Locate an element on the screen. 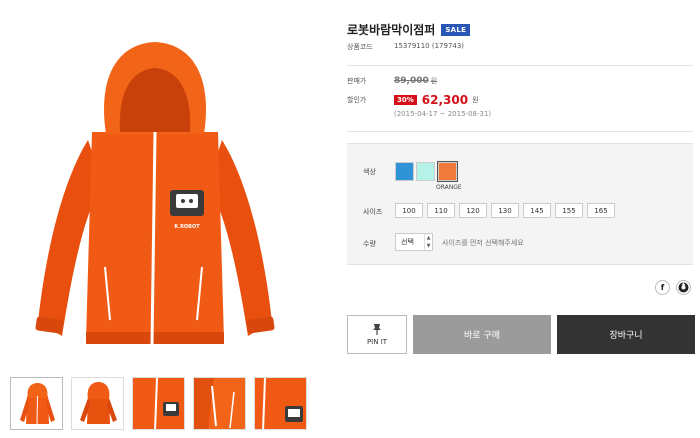 This screenshot has height=438, width=700. product-code-label: 상품코드 is located at coordinates (360, 47).